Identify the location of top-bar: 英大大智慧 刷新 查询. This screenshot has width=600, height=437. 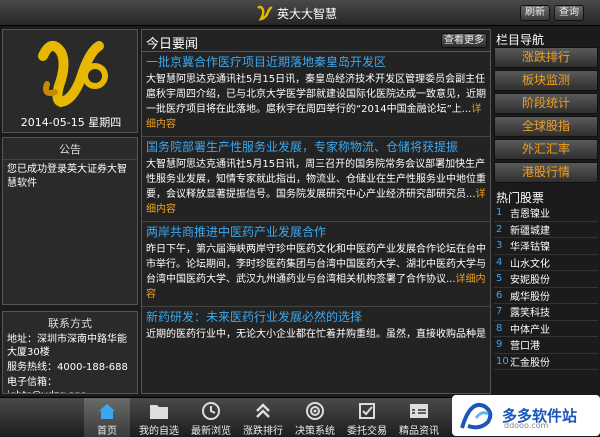
(300, 13).